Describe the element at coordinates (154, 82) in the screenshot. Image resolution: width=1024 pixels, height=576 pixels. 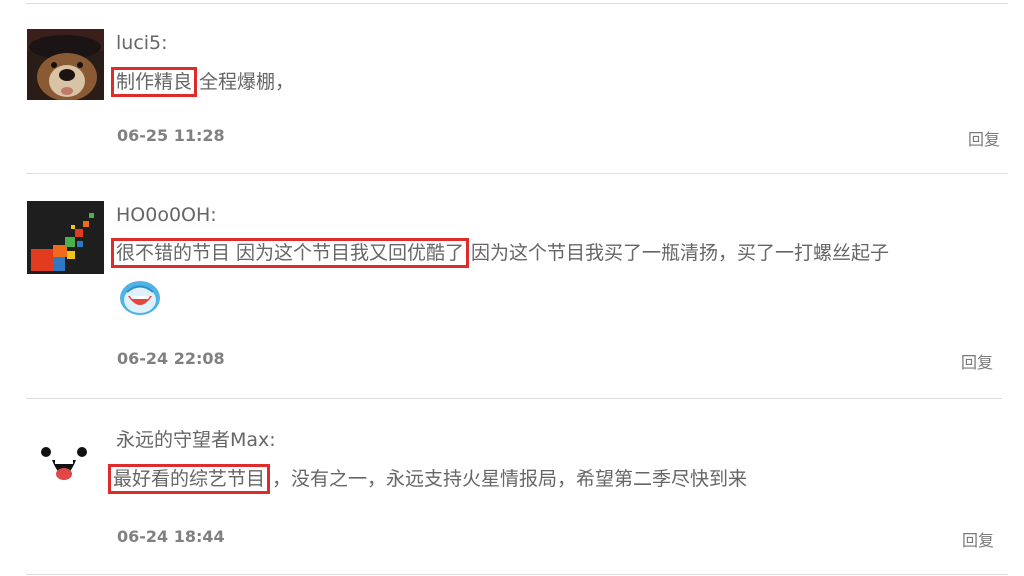
I see `highlighted-text: 制作精良` at that location.